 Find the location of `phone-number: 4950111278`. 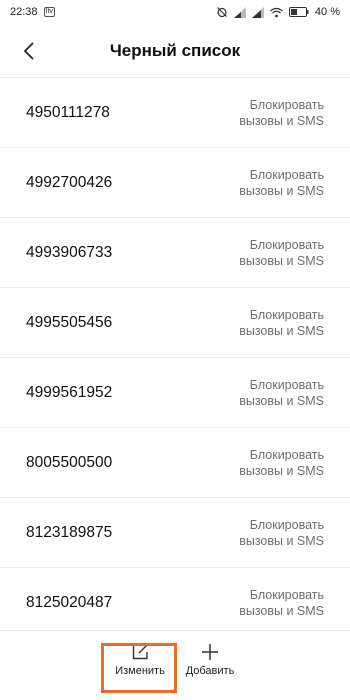

phone-number: 4950111278 is located at coordinates (68, 112).